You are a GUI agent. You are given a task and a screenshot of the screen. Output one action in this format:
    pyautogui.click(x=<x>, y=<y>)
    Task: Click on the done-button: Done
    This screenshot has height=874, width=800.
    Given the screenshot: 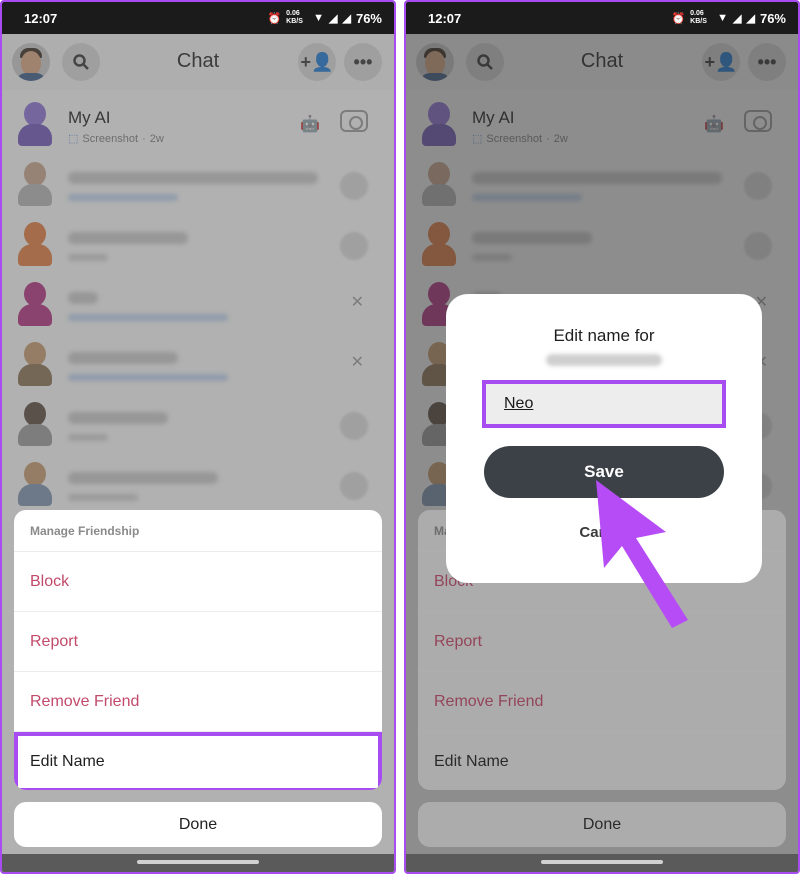 What is the action you would take?
    pyautogui.click(x=198, y=824)
    